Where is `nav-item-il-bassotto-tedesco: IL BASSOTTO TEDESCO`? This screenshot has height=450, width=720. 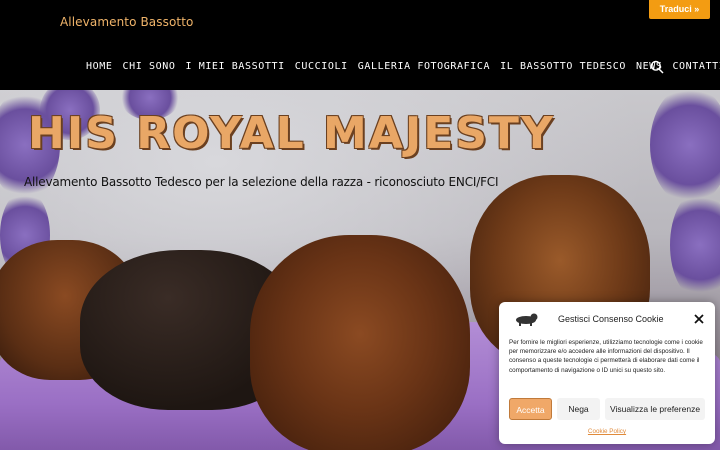 nav-item-il-bassotto-tedesco: IL BASSOTTO TEDESCO is located at coordinates (563, 66).